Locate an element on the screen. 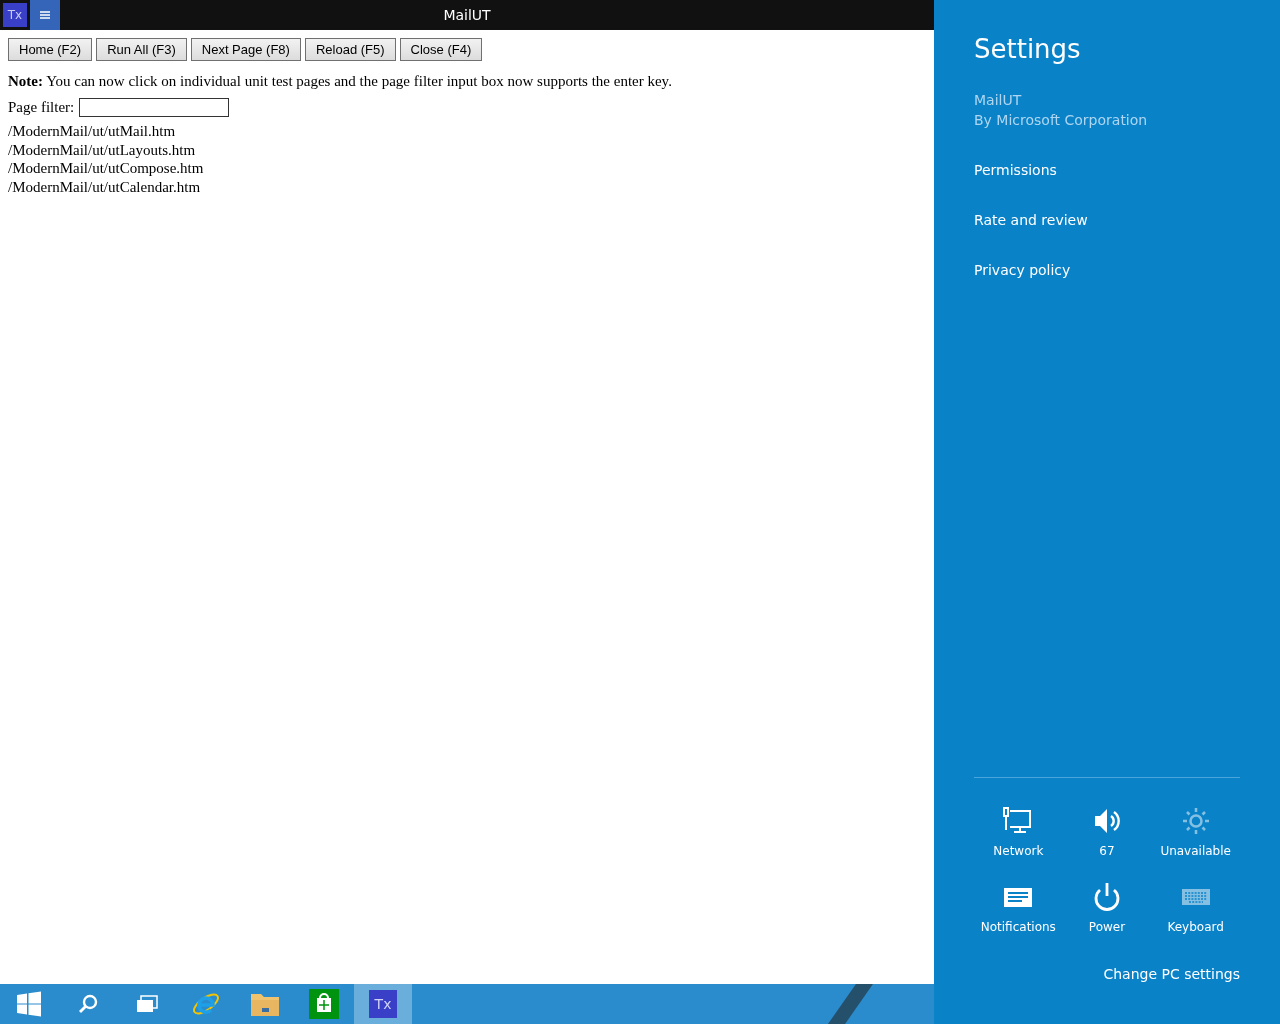 The width and height of the screenshot is (1280, 1024). shopping-bag-icon is located at coordinates (324, 1004).